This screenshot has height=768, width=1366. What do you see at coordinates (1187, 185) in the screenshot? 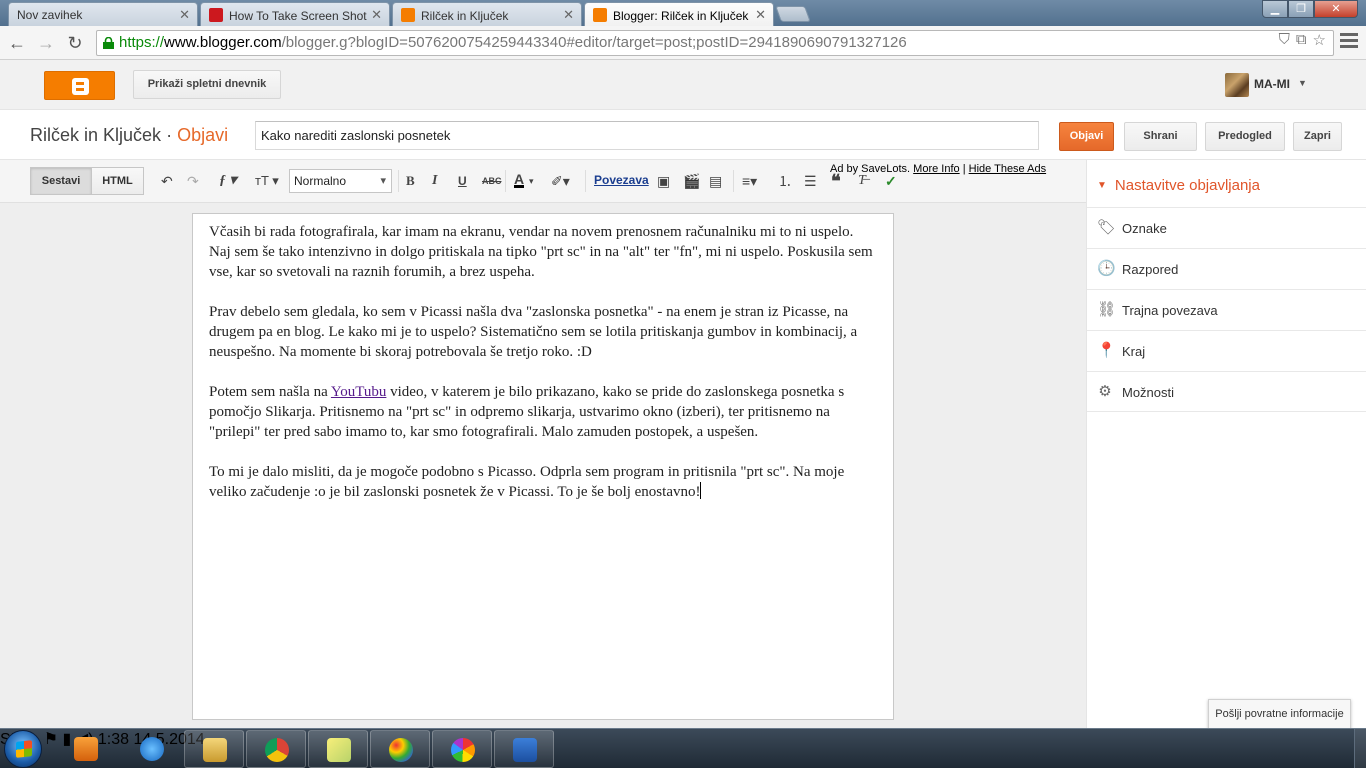
I see `sidebar-heading-label: Nastavitve objavljanja` at bounding box center [1187, 185].